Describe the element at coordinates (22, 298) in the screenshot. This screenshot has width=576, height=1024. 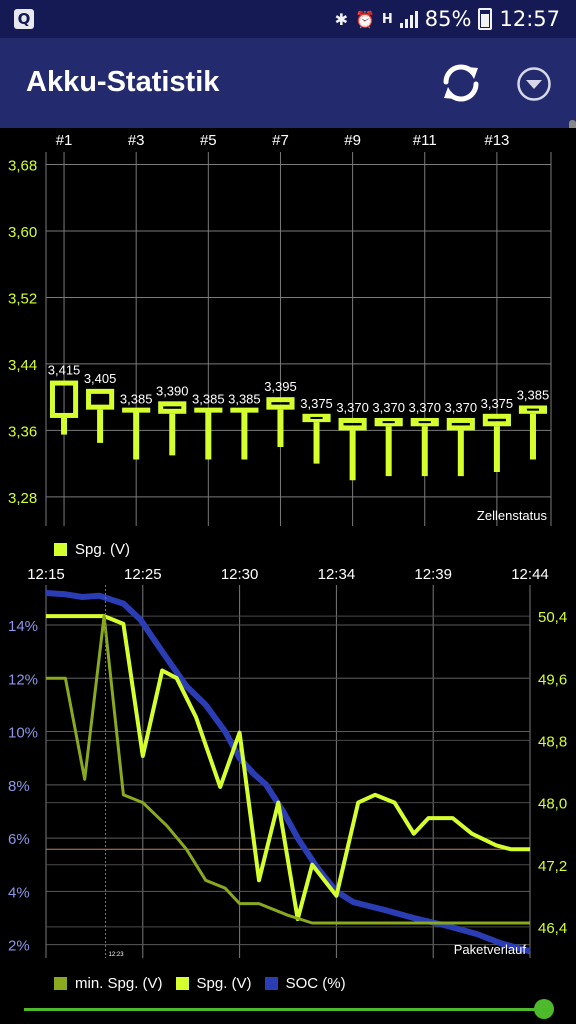
I see `y-tick-label: 3,52` at that location.